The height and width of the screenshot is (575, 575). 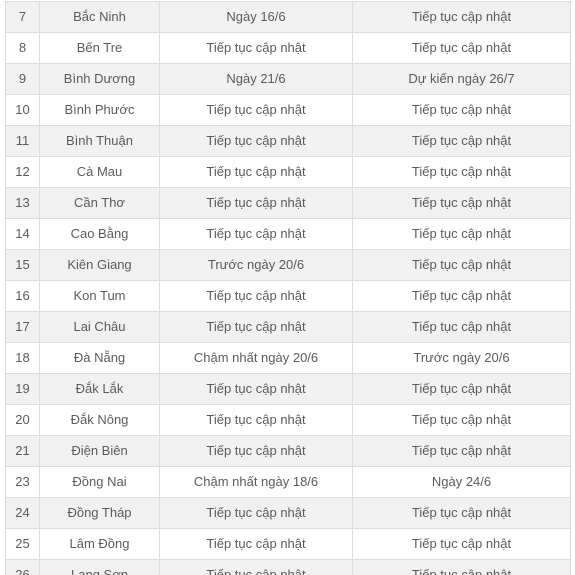 I want to click on cell-stt: 8, so click(x=22, y=48).